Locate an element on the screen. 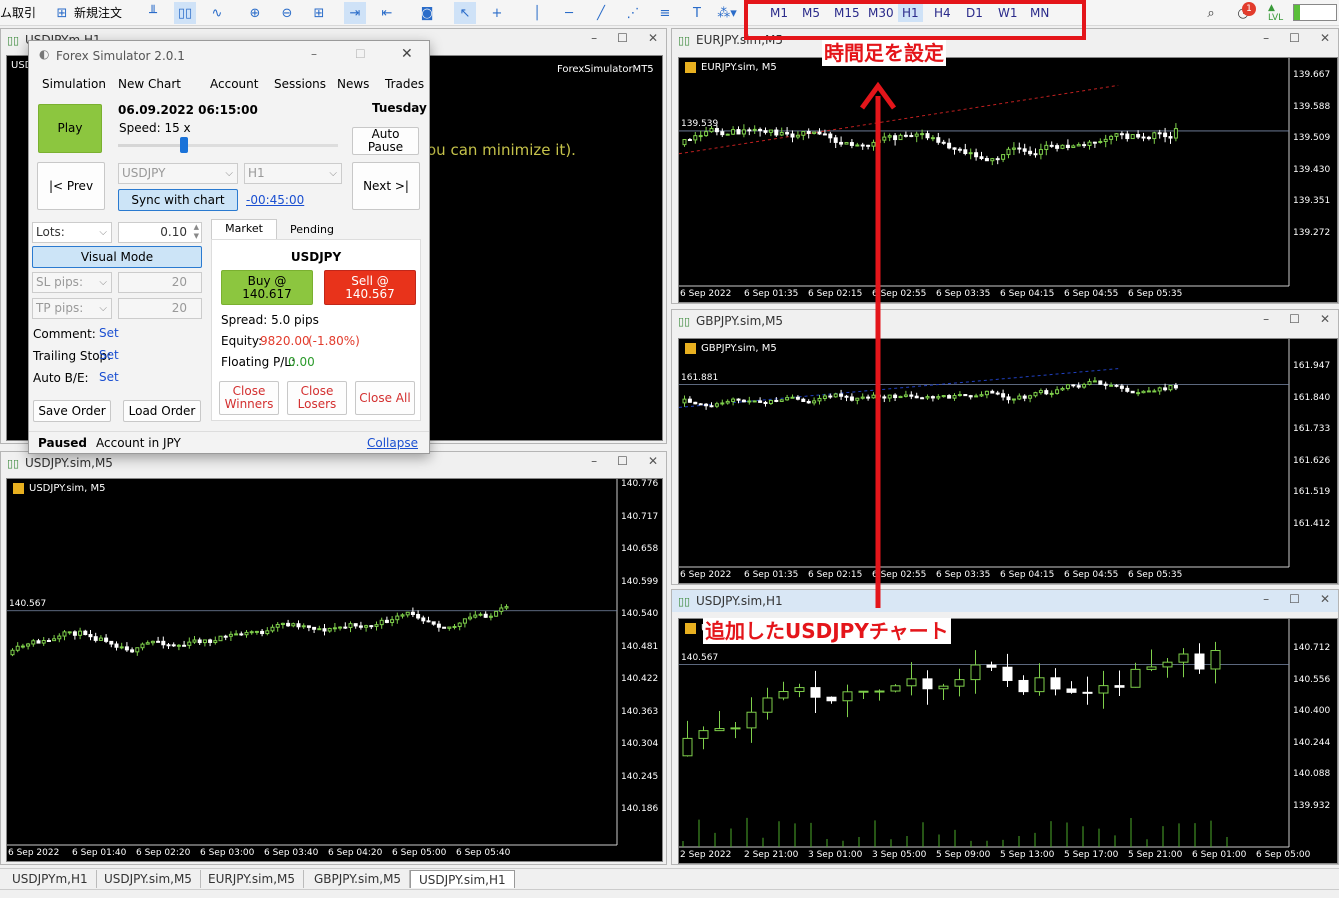  sl-select: SL pips: ⌵ is located at coordinates (72, 282).